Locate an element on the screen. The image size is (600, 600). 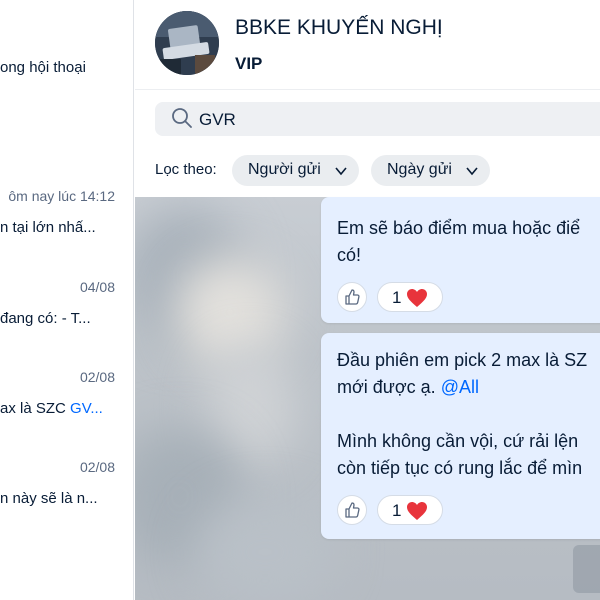
chat-header: BBKE KHUYẾN NGHỊ VIP is located at coordinates (367, 45).